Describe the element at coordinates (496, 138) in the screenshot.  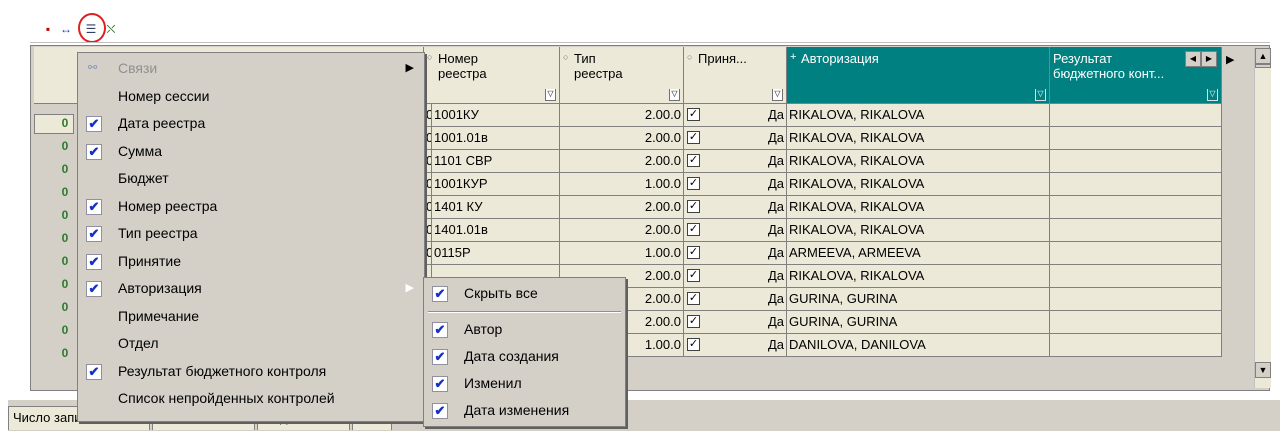
I see `cell-number: 1001.01в` at that location.